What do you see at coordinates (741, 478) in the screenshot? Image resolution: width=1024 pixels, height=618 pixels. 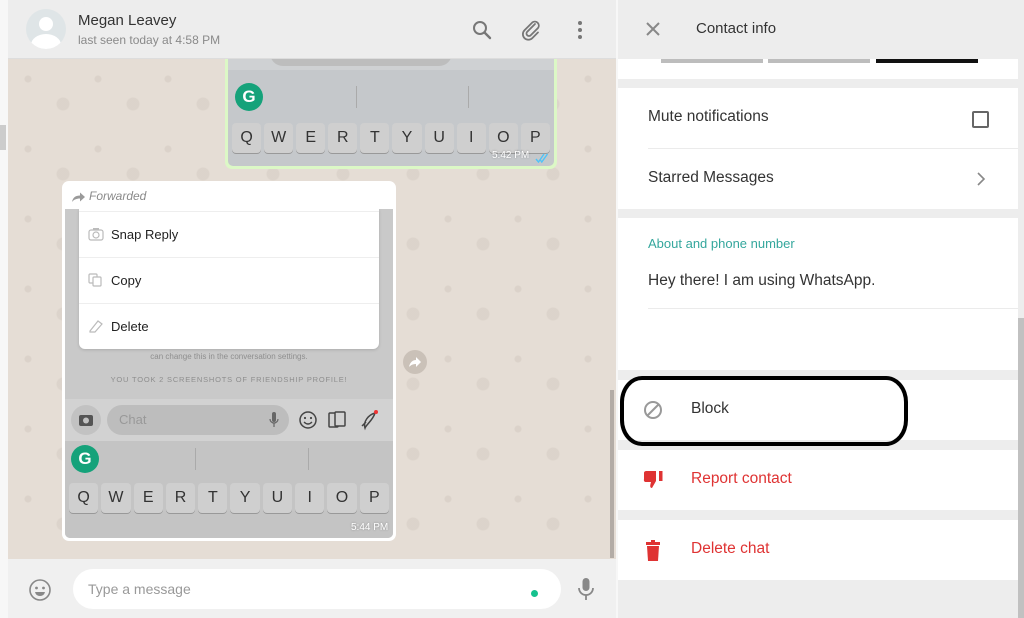 I see `report-contact-label: Report contact` at bounding box center [741, 478].